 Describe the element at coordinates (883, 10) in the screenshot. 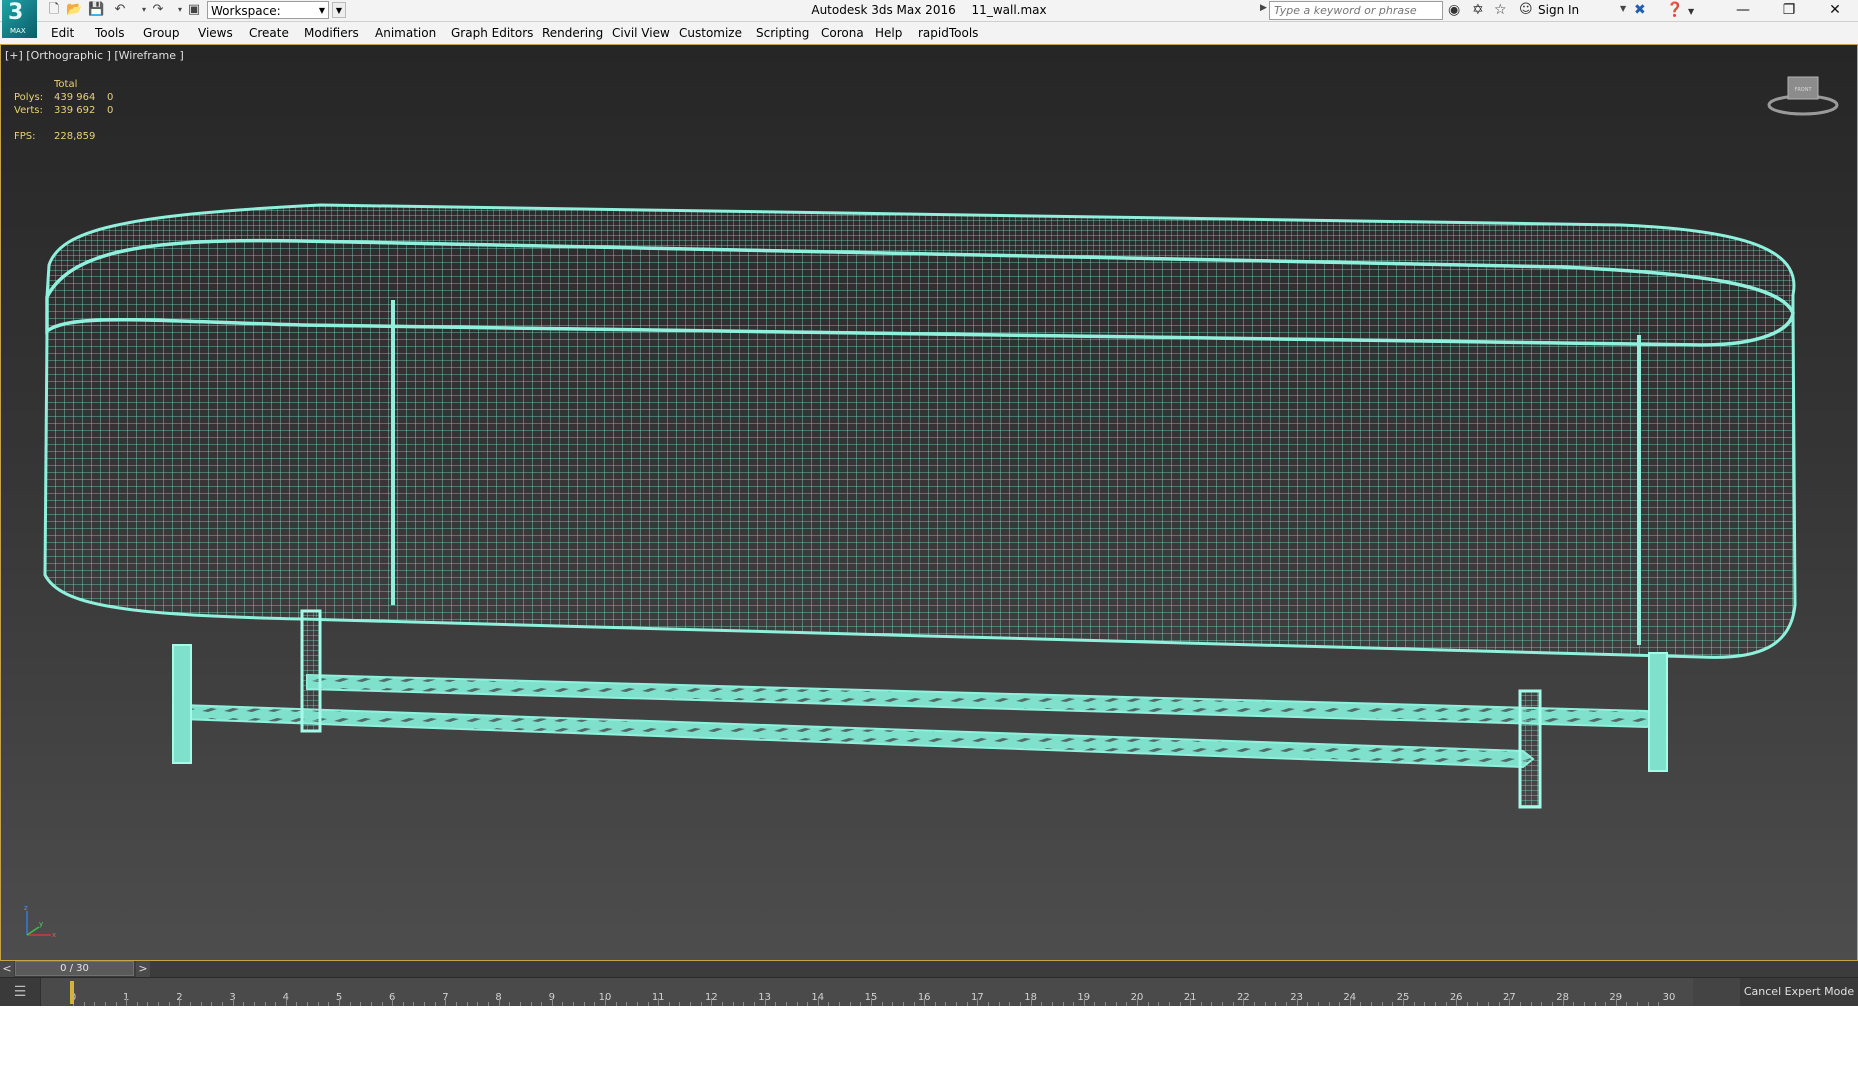

I see `app-title: Autodesk 3ds Max 2016` at that location.